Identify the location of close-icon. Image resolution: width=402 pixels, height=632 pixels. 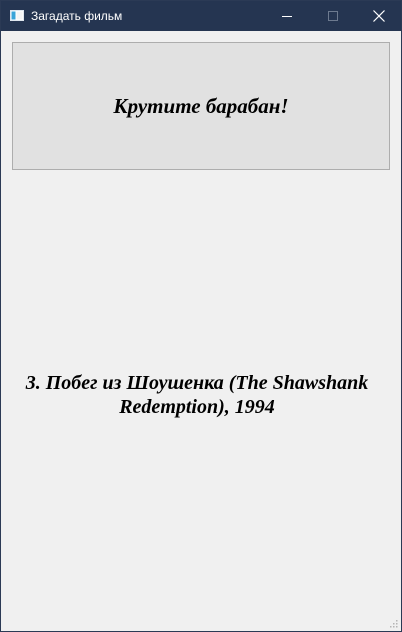
(379, 16).